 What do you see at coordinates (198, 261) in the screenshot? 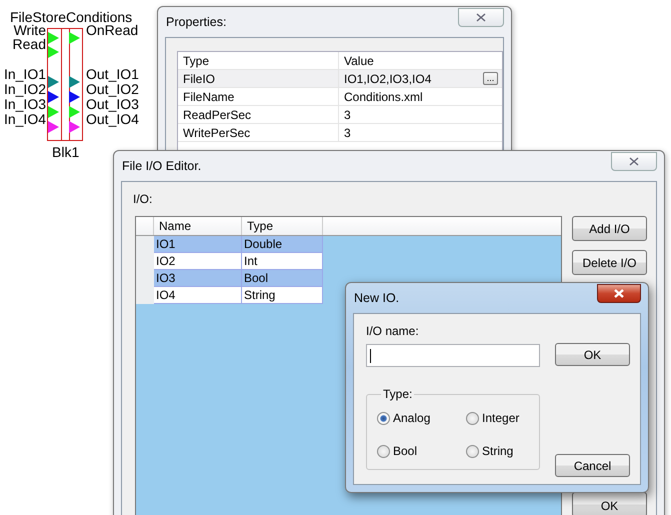
I see `table-cell: IO2` at bounding box center [198, 261].